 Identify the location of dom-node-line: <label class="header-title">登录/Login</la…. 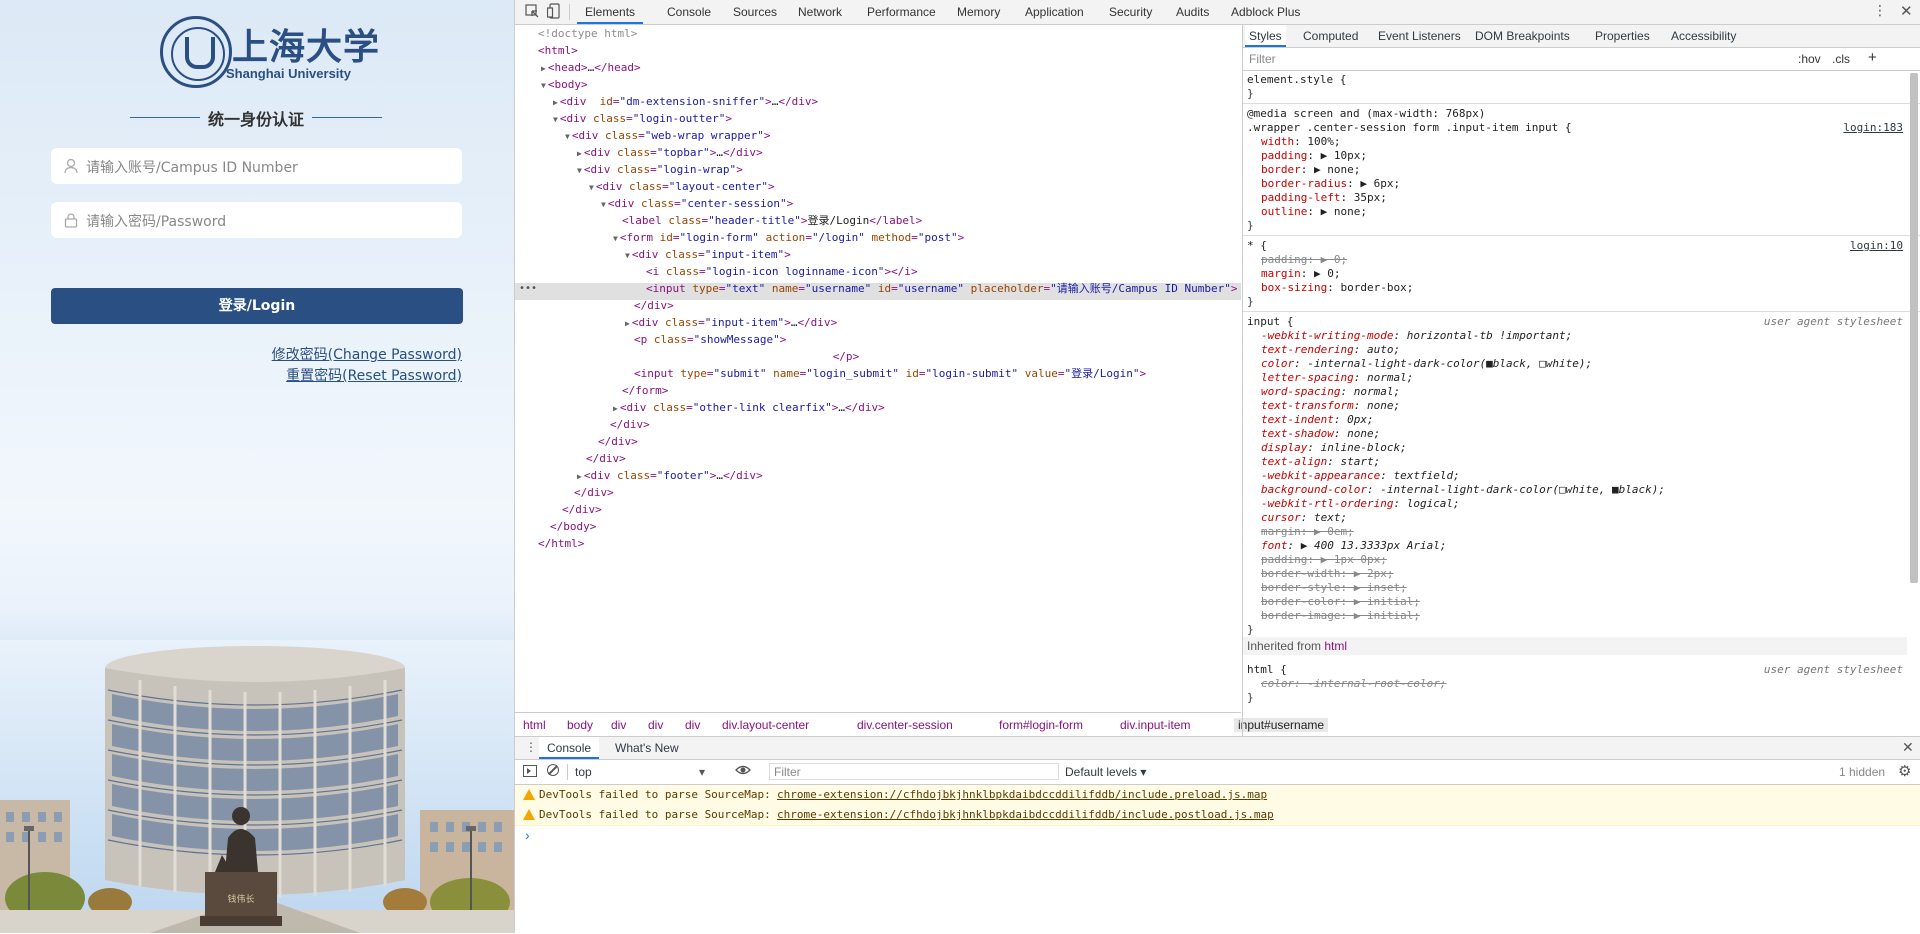
(767, 220).